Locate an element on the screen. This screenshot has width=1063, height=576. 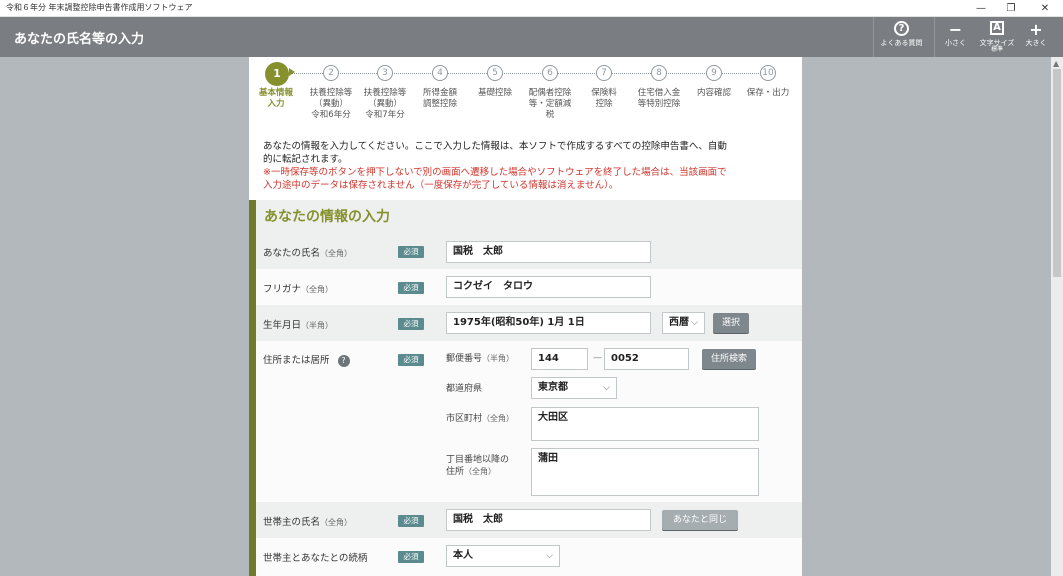
step-3-circle: 3 is located at coordinates (385, 73).